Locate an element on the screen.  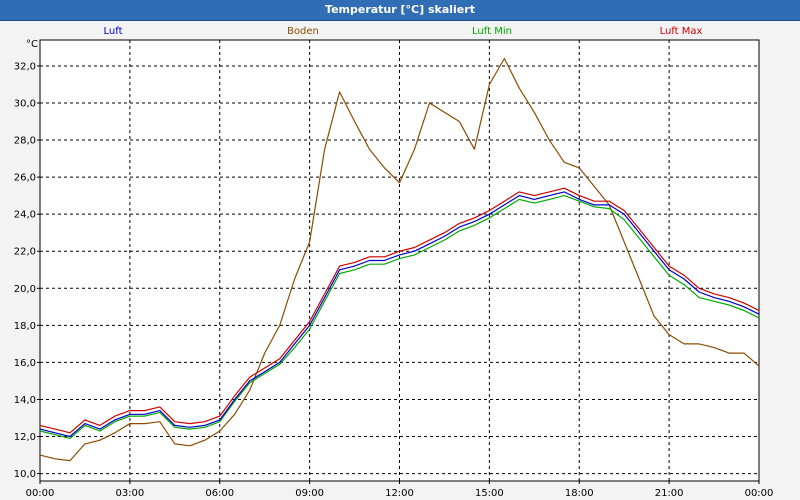
y-tick-label: 12,0 is located at coordinates (25, 437).